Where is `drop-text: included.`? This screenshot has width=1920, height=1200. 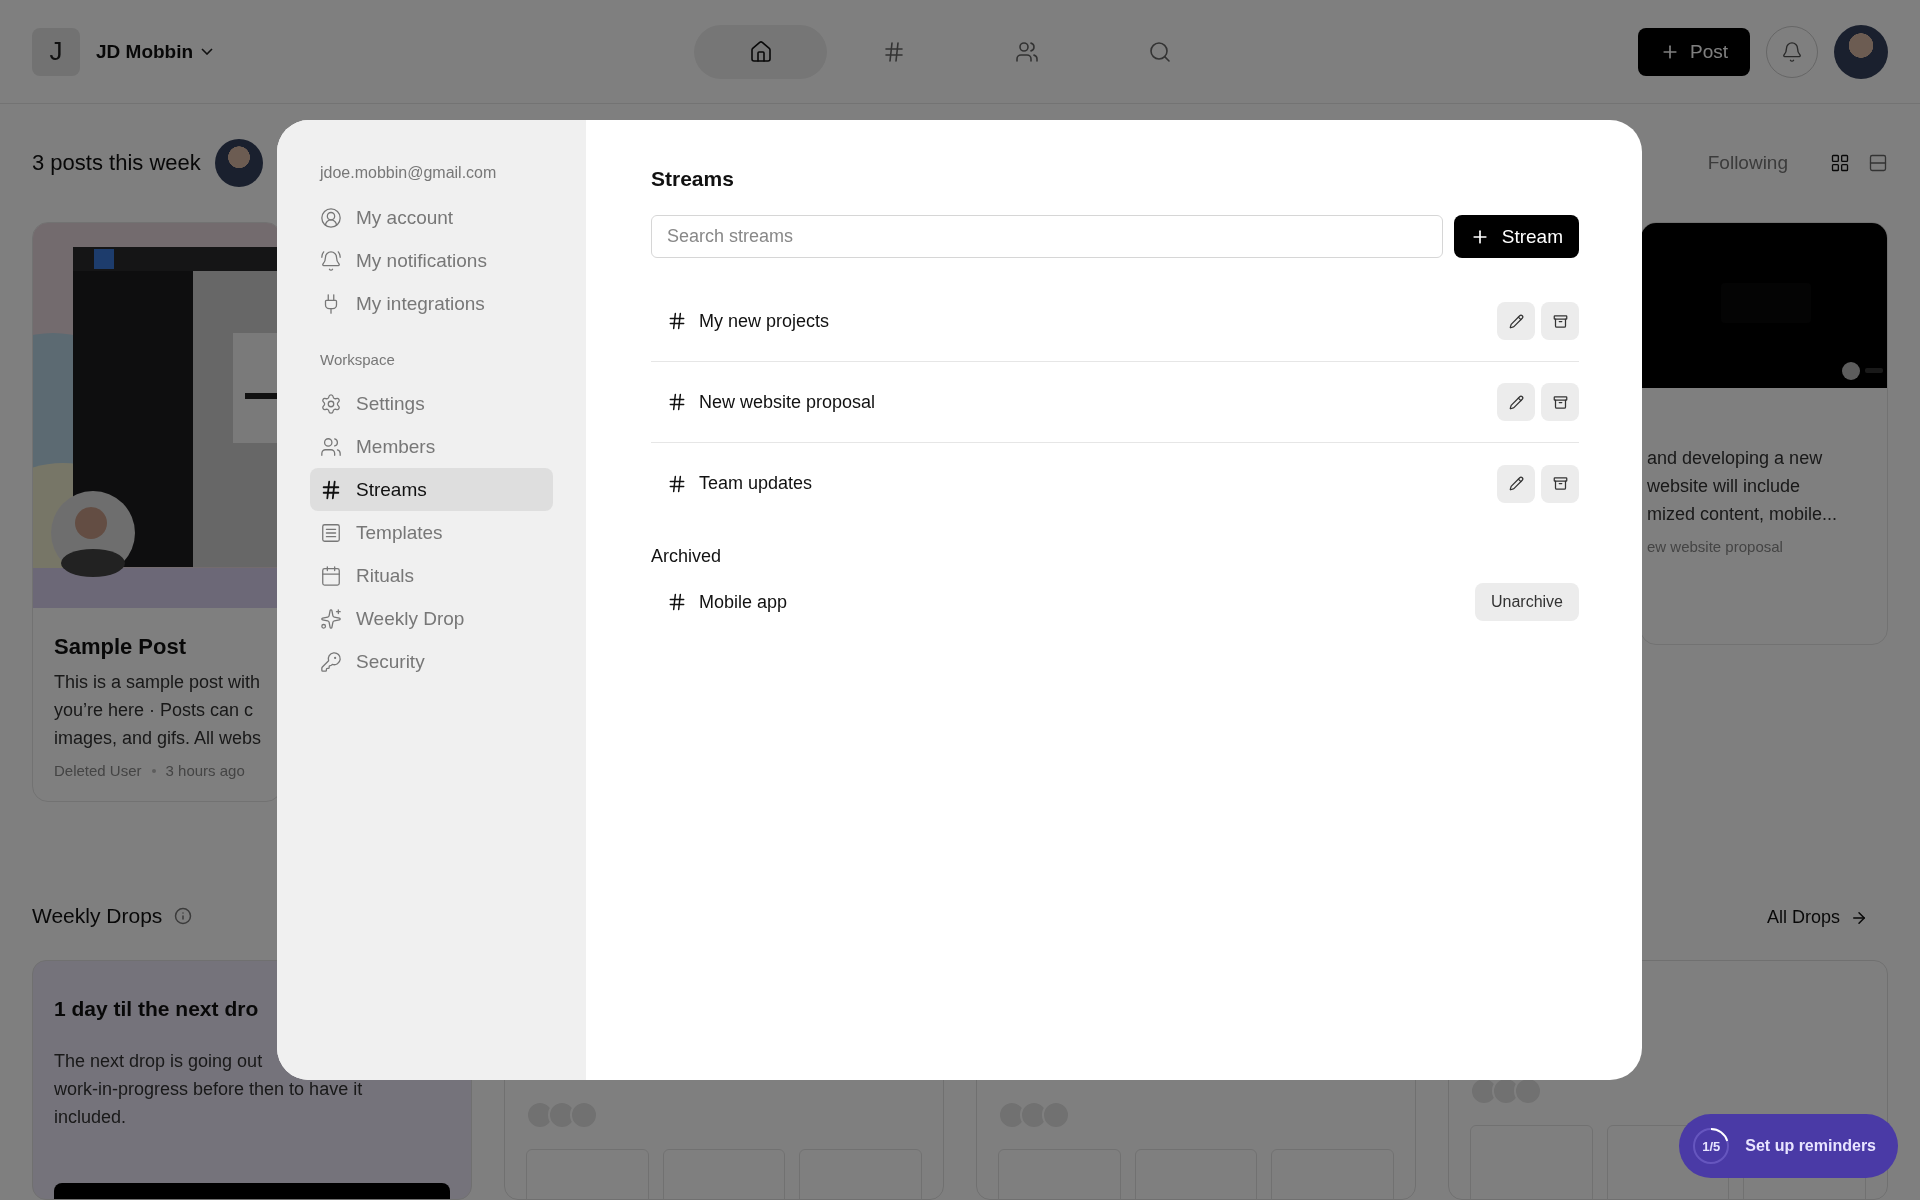 drop-text: included. is located at coordinates (90, 1117).